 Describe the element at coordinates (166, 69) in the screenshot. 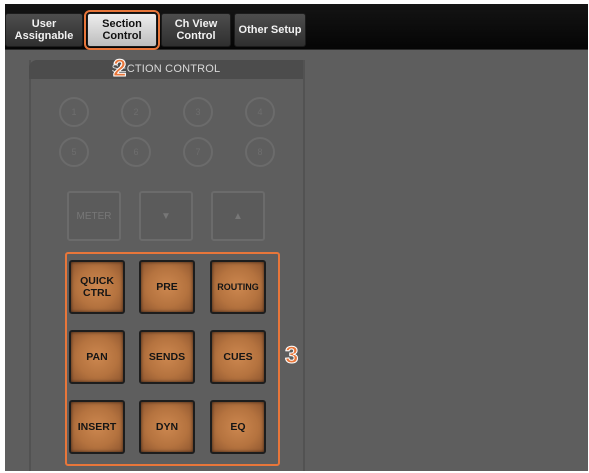

I see `panel-title: SECTION CONTROL` at that location.